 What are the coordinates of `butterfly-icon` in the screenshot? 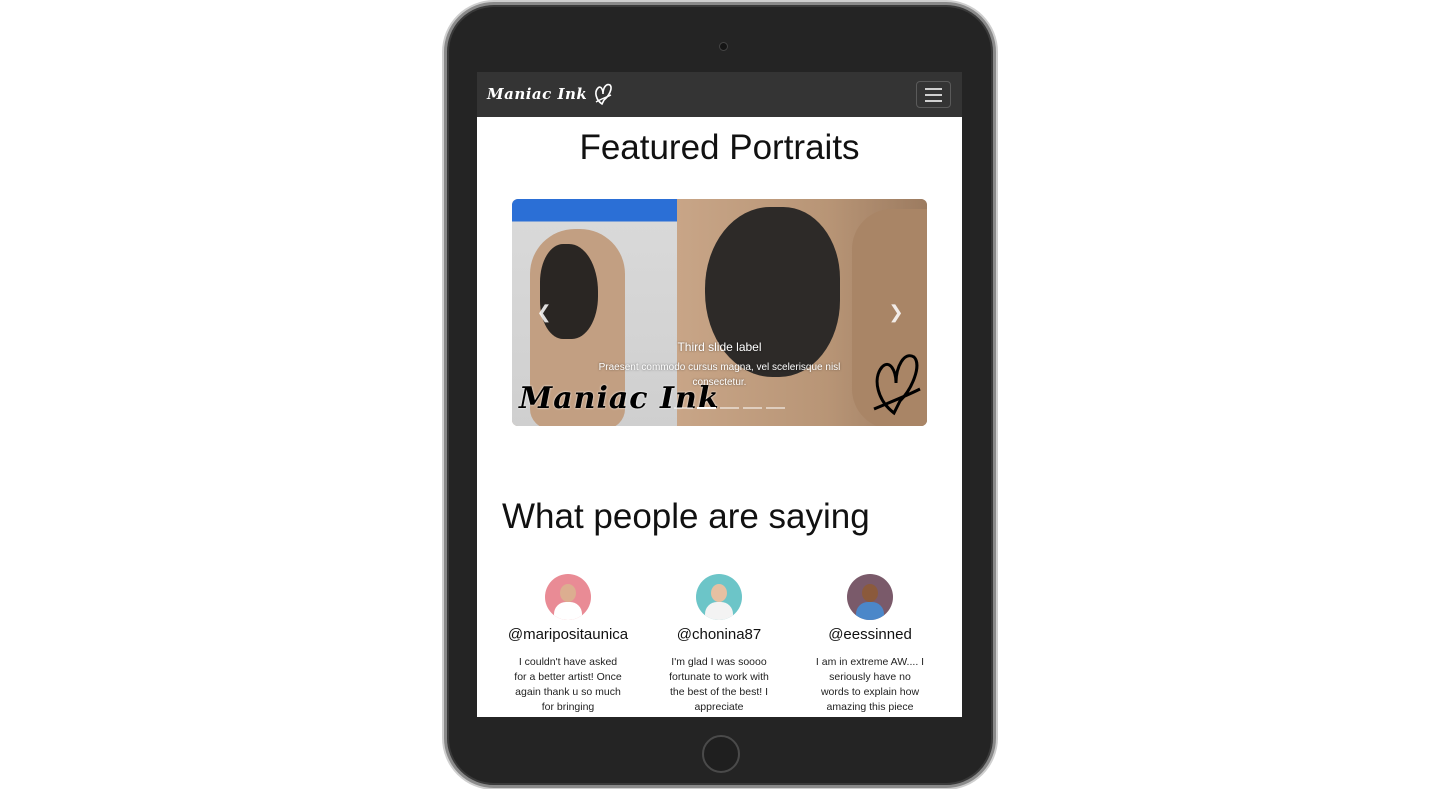 It's located at (604, 94).